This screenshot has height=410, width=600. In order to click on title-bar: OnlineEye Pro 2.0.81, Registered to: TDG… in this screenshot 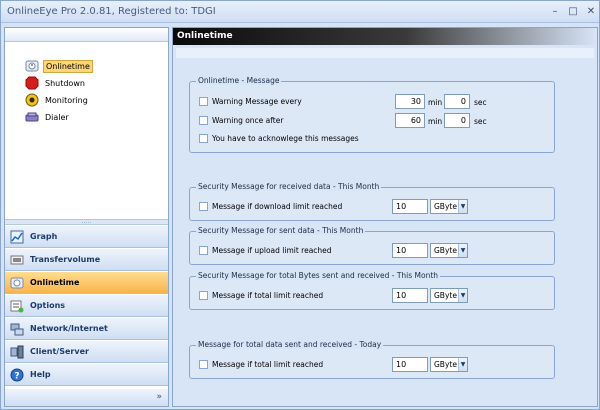, I will do `click(300, 12)`.